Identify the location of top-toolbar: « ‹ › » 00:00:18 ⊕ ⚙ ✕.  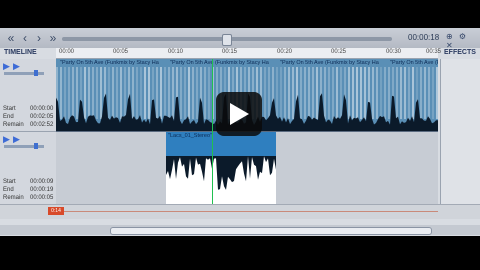
(240, 39).